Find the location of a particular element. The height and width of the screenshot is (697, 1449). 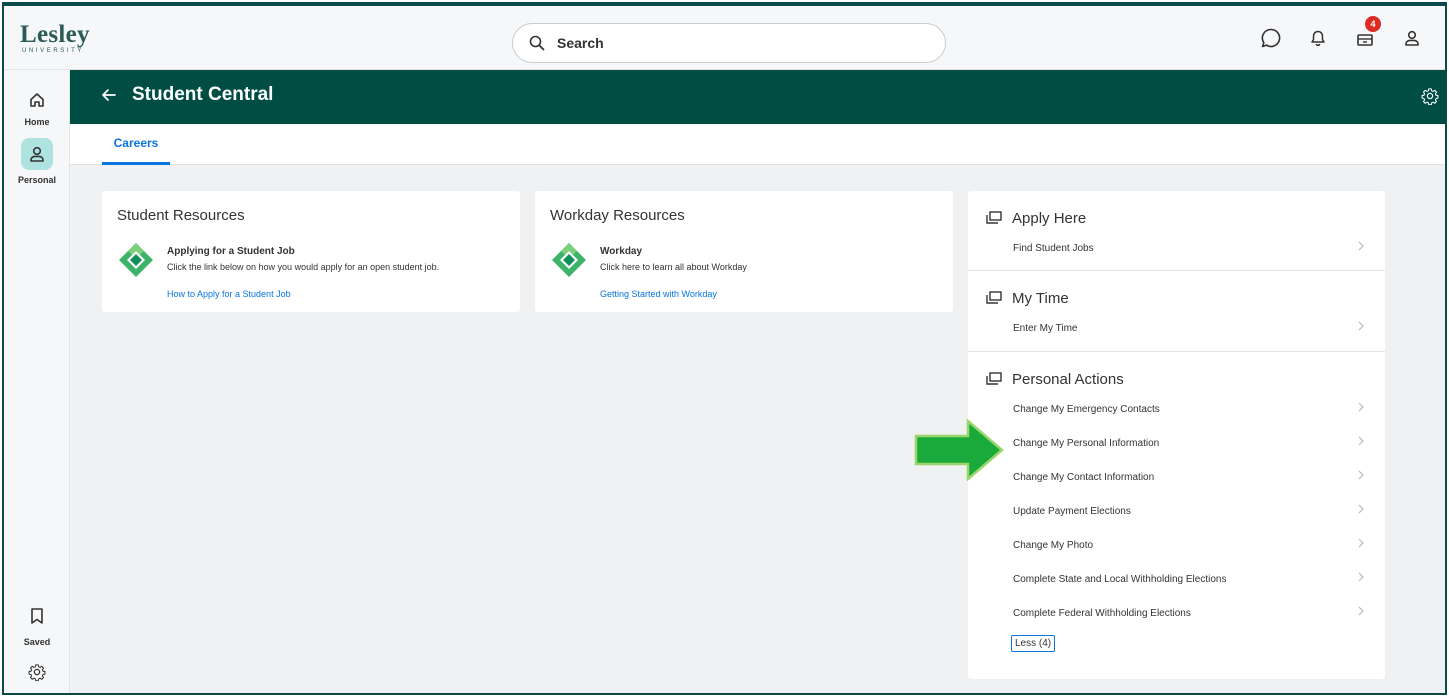

action-label: Change My Emergency Contacts is located at coordinates (1086, 409).